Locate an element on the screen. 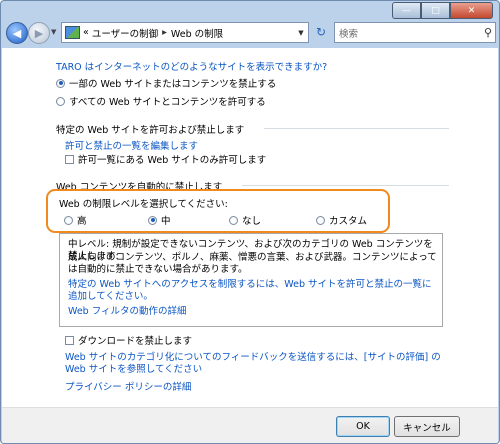  address-bar: « ユーザーの制御 ▸ Web の制限 ▼ is located at coordinates (185, 32).